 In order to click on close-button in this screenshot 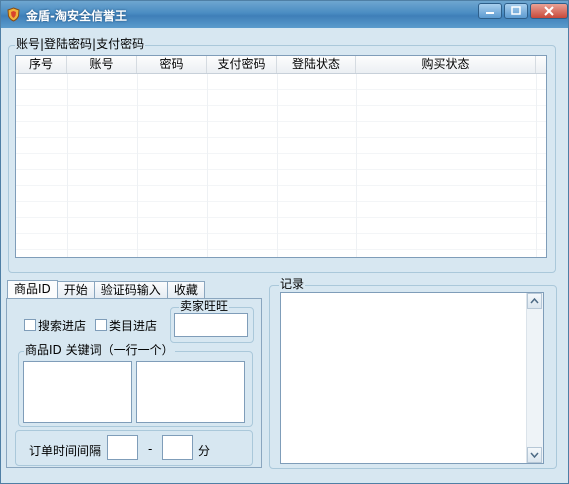, I will do `click(549, 11)`.